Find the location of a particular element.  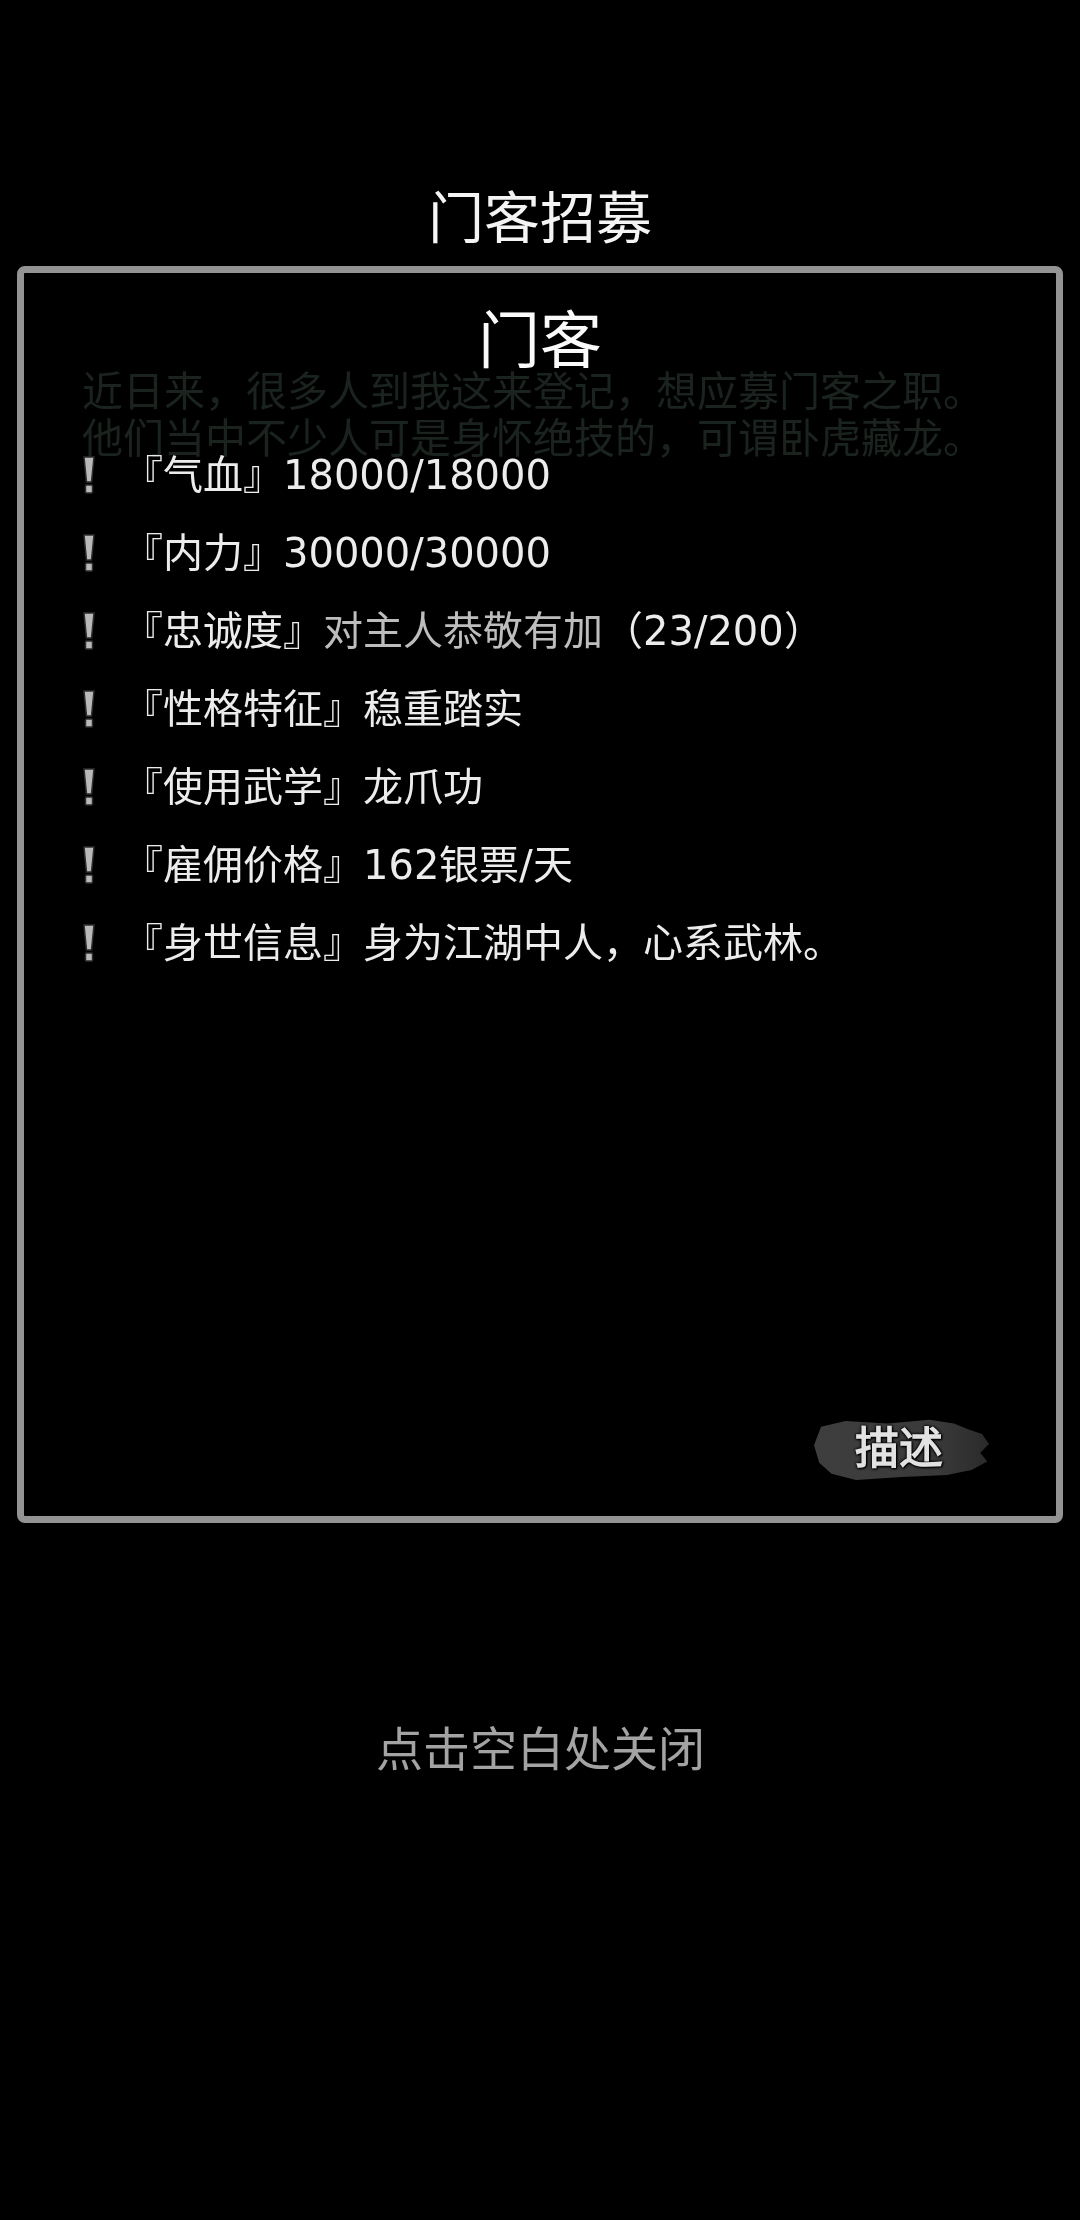

stat-label: 『使用武学』 is located at coordinates (243, 787).